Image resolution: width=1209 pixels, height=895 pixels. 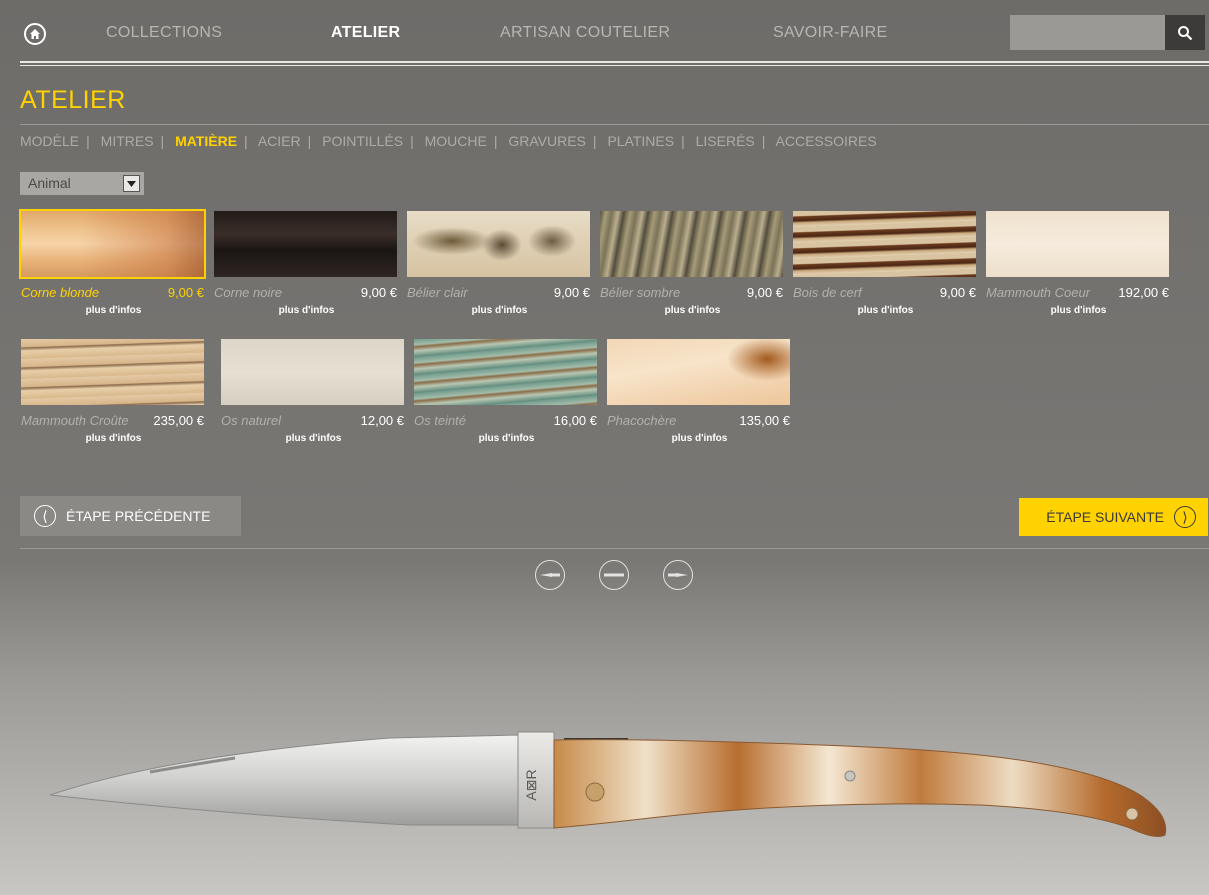 What do you see at coordinates (547, 141) in the screenshot?
I see `step-gravures: GRAVURES` at bounding box center [547, 141].